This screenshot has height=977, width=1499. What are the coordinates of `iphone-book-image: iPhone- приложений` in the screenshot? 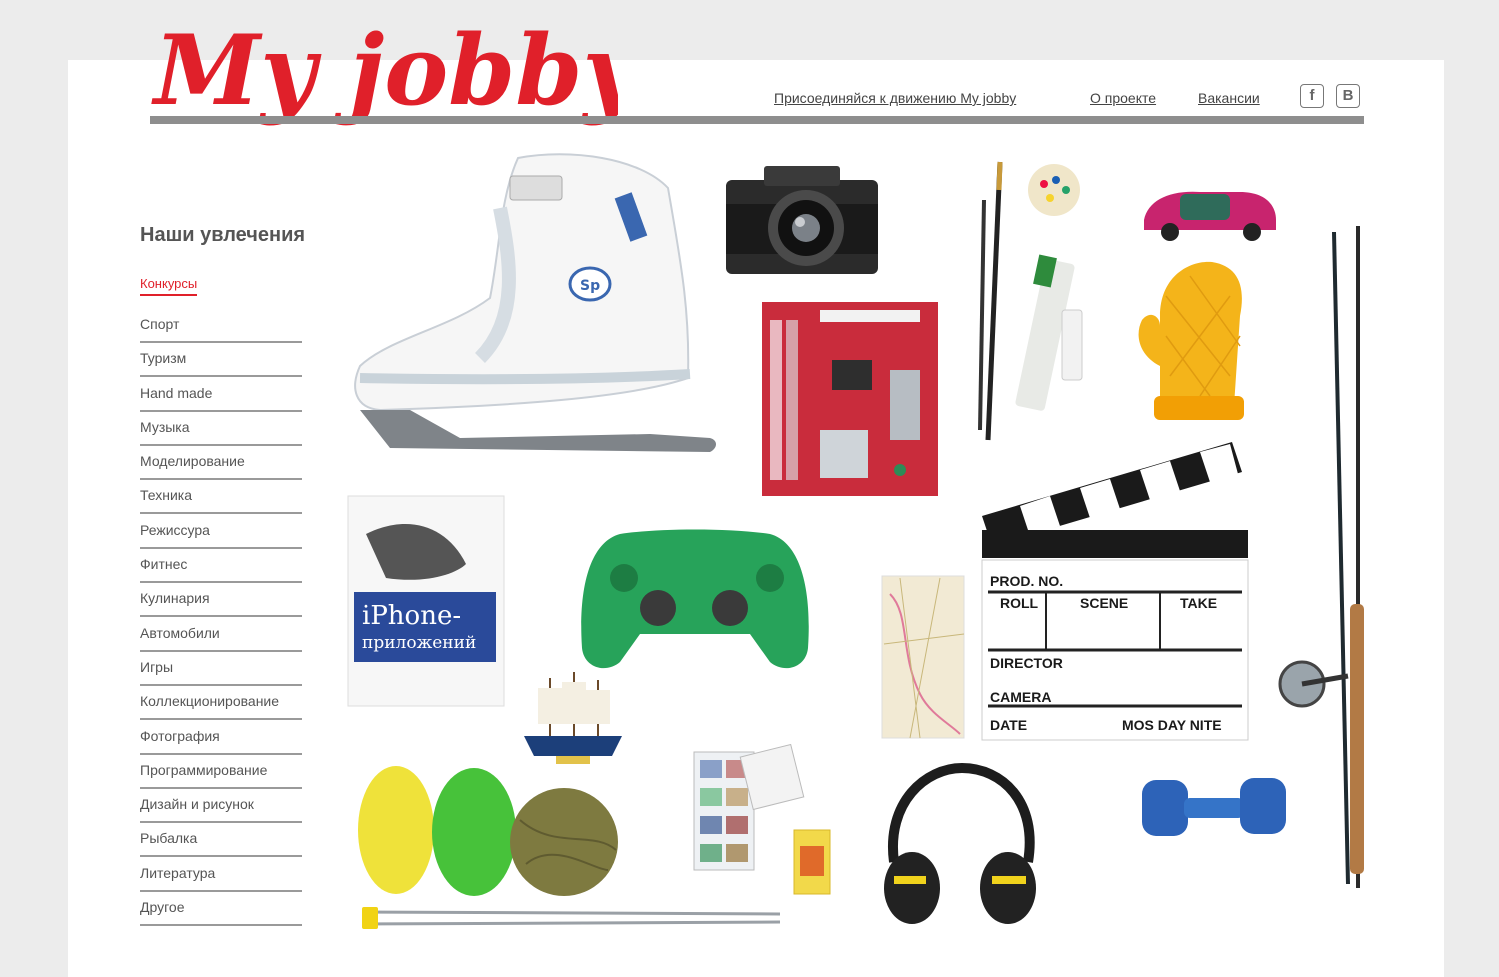 It's located at (426, 601).